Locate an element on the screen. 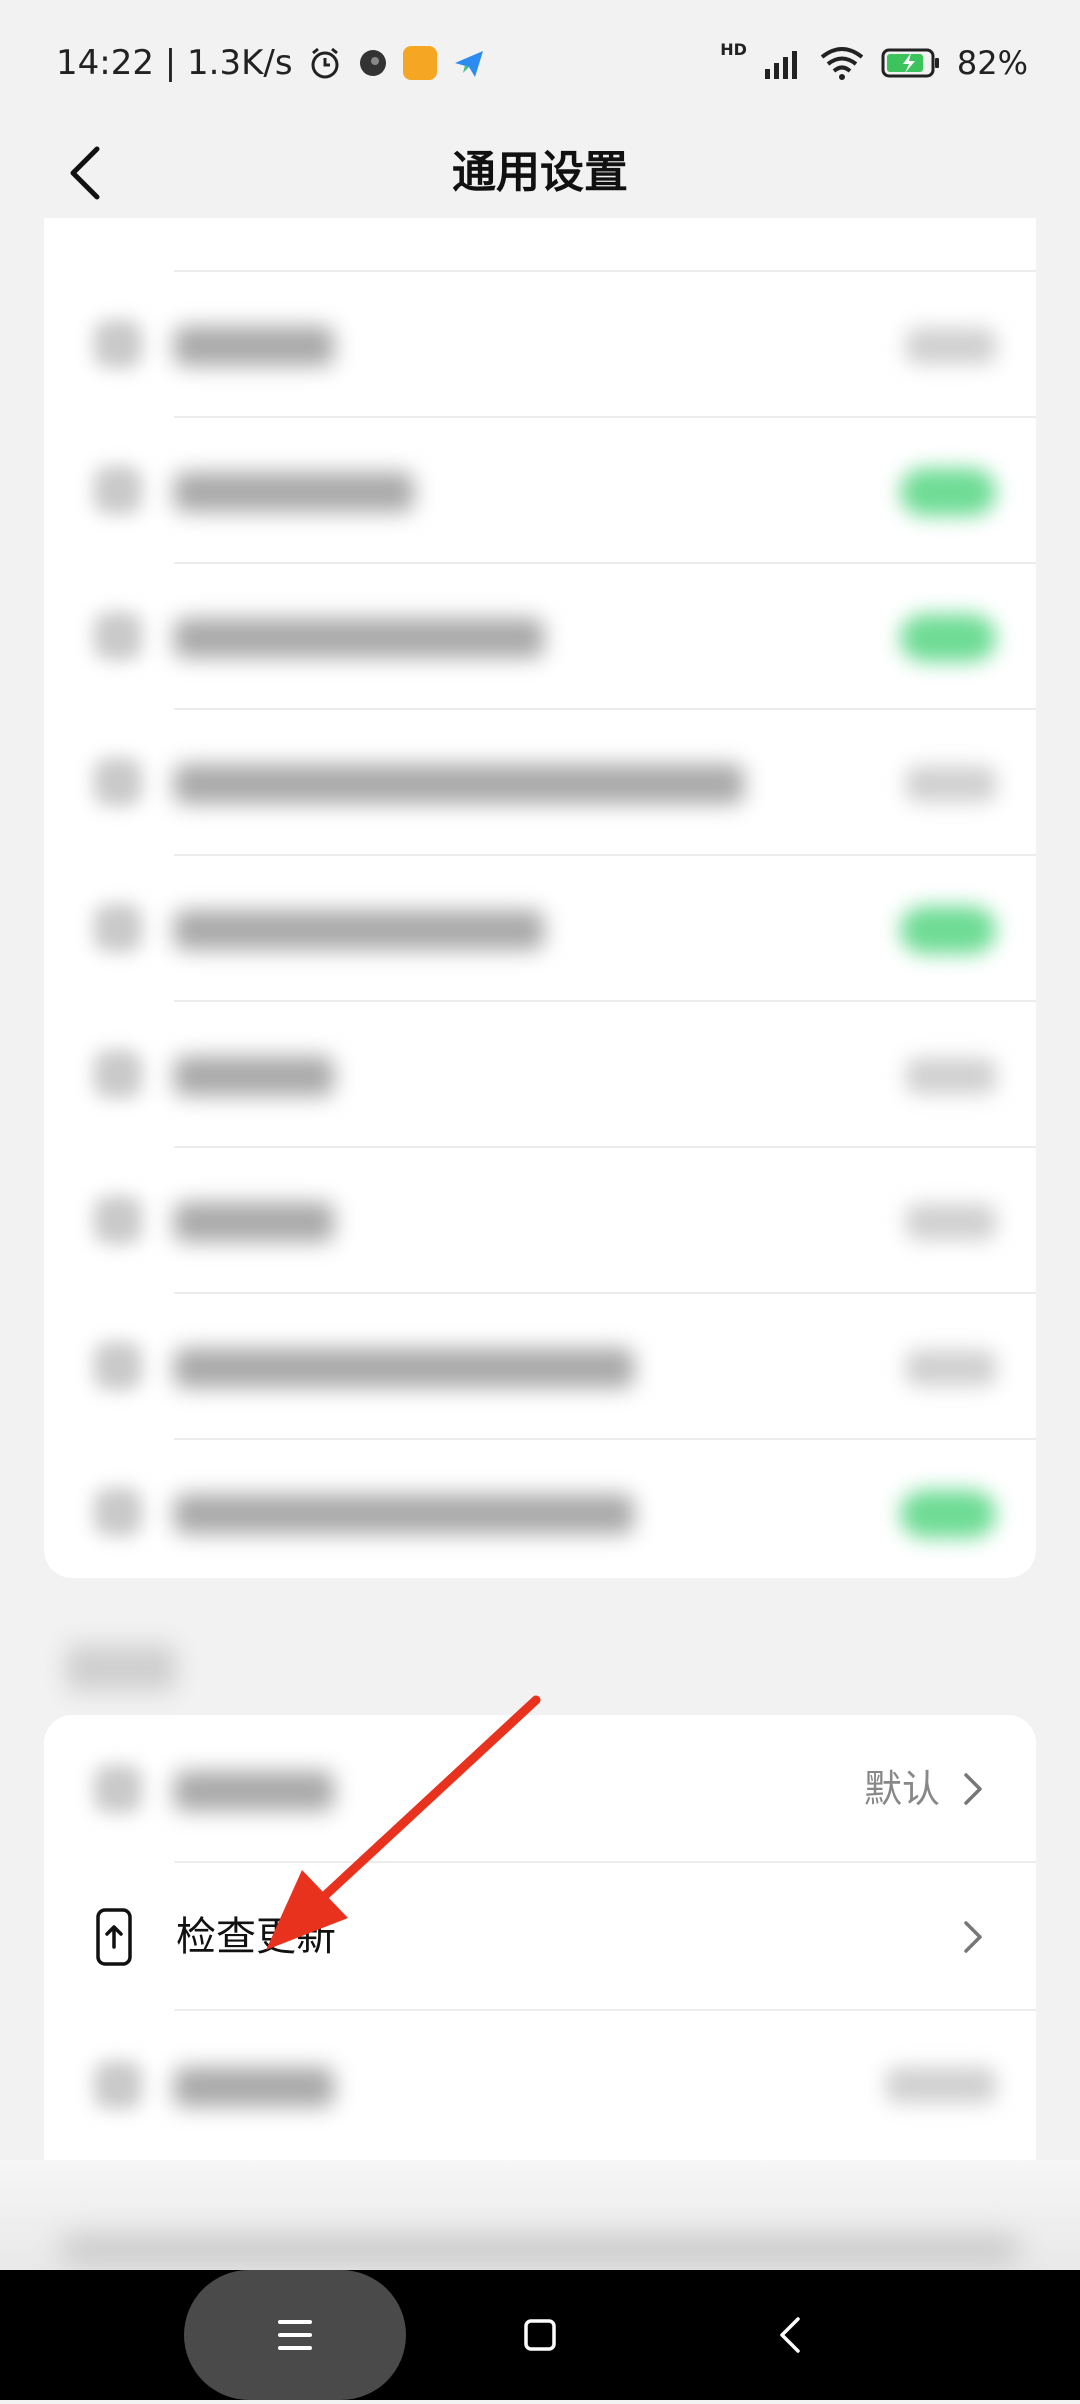 The width and height of the screenshot is (1080, 2404). menu-icon is located at coordinates (295, 2335).